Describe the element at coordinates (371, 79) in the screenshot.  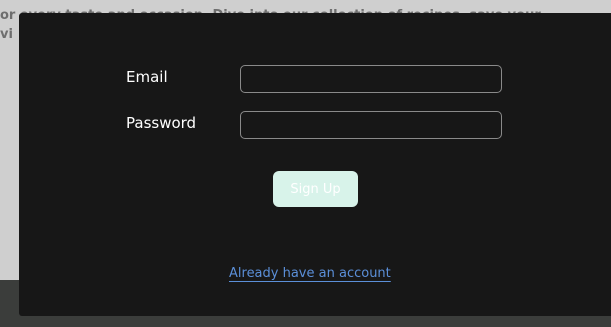
I see `email-field` at that location.